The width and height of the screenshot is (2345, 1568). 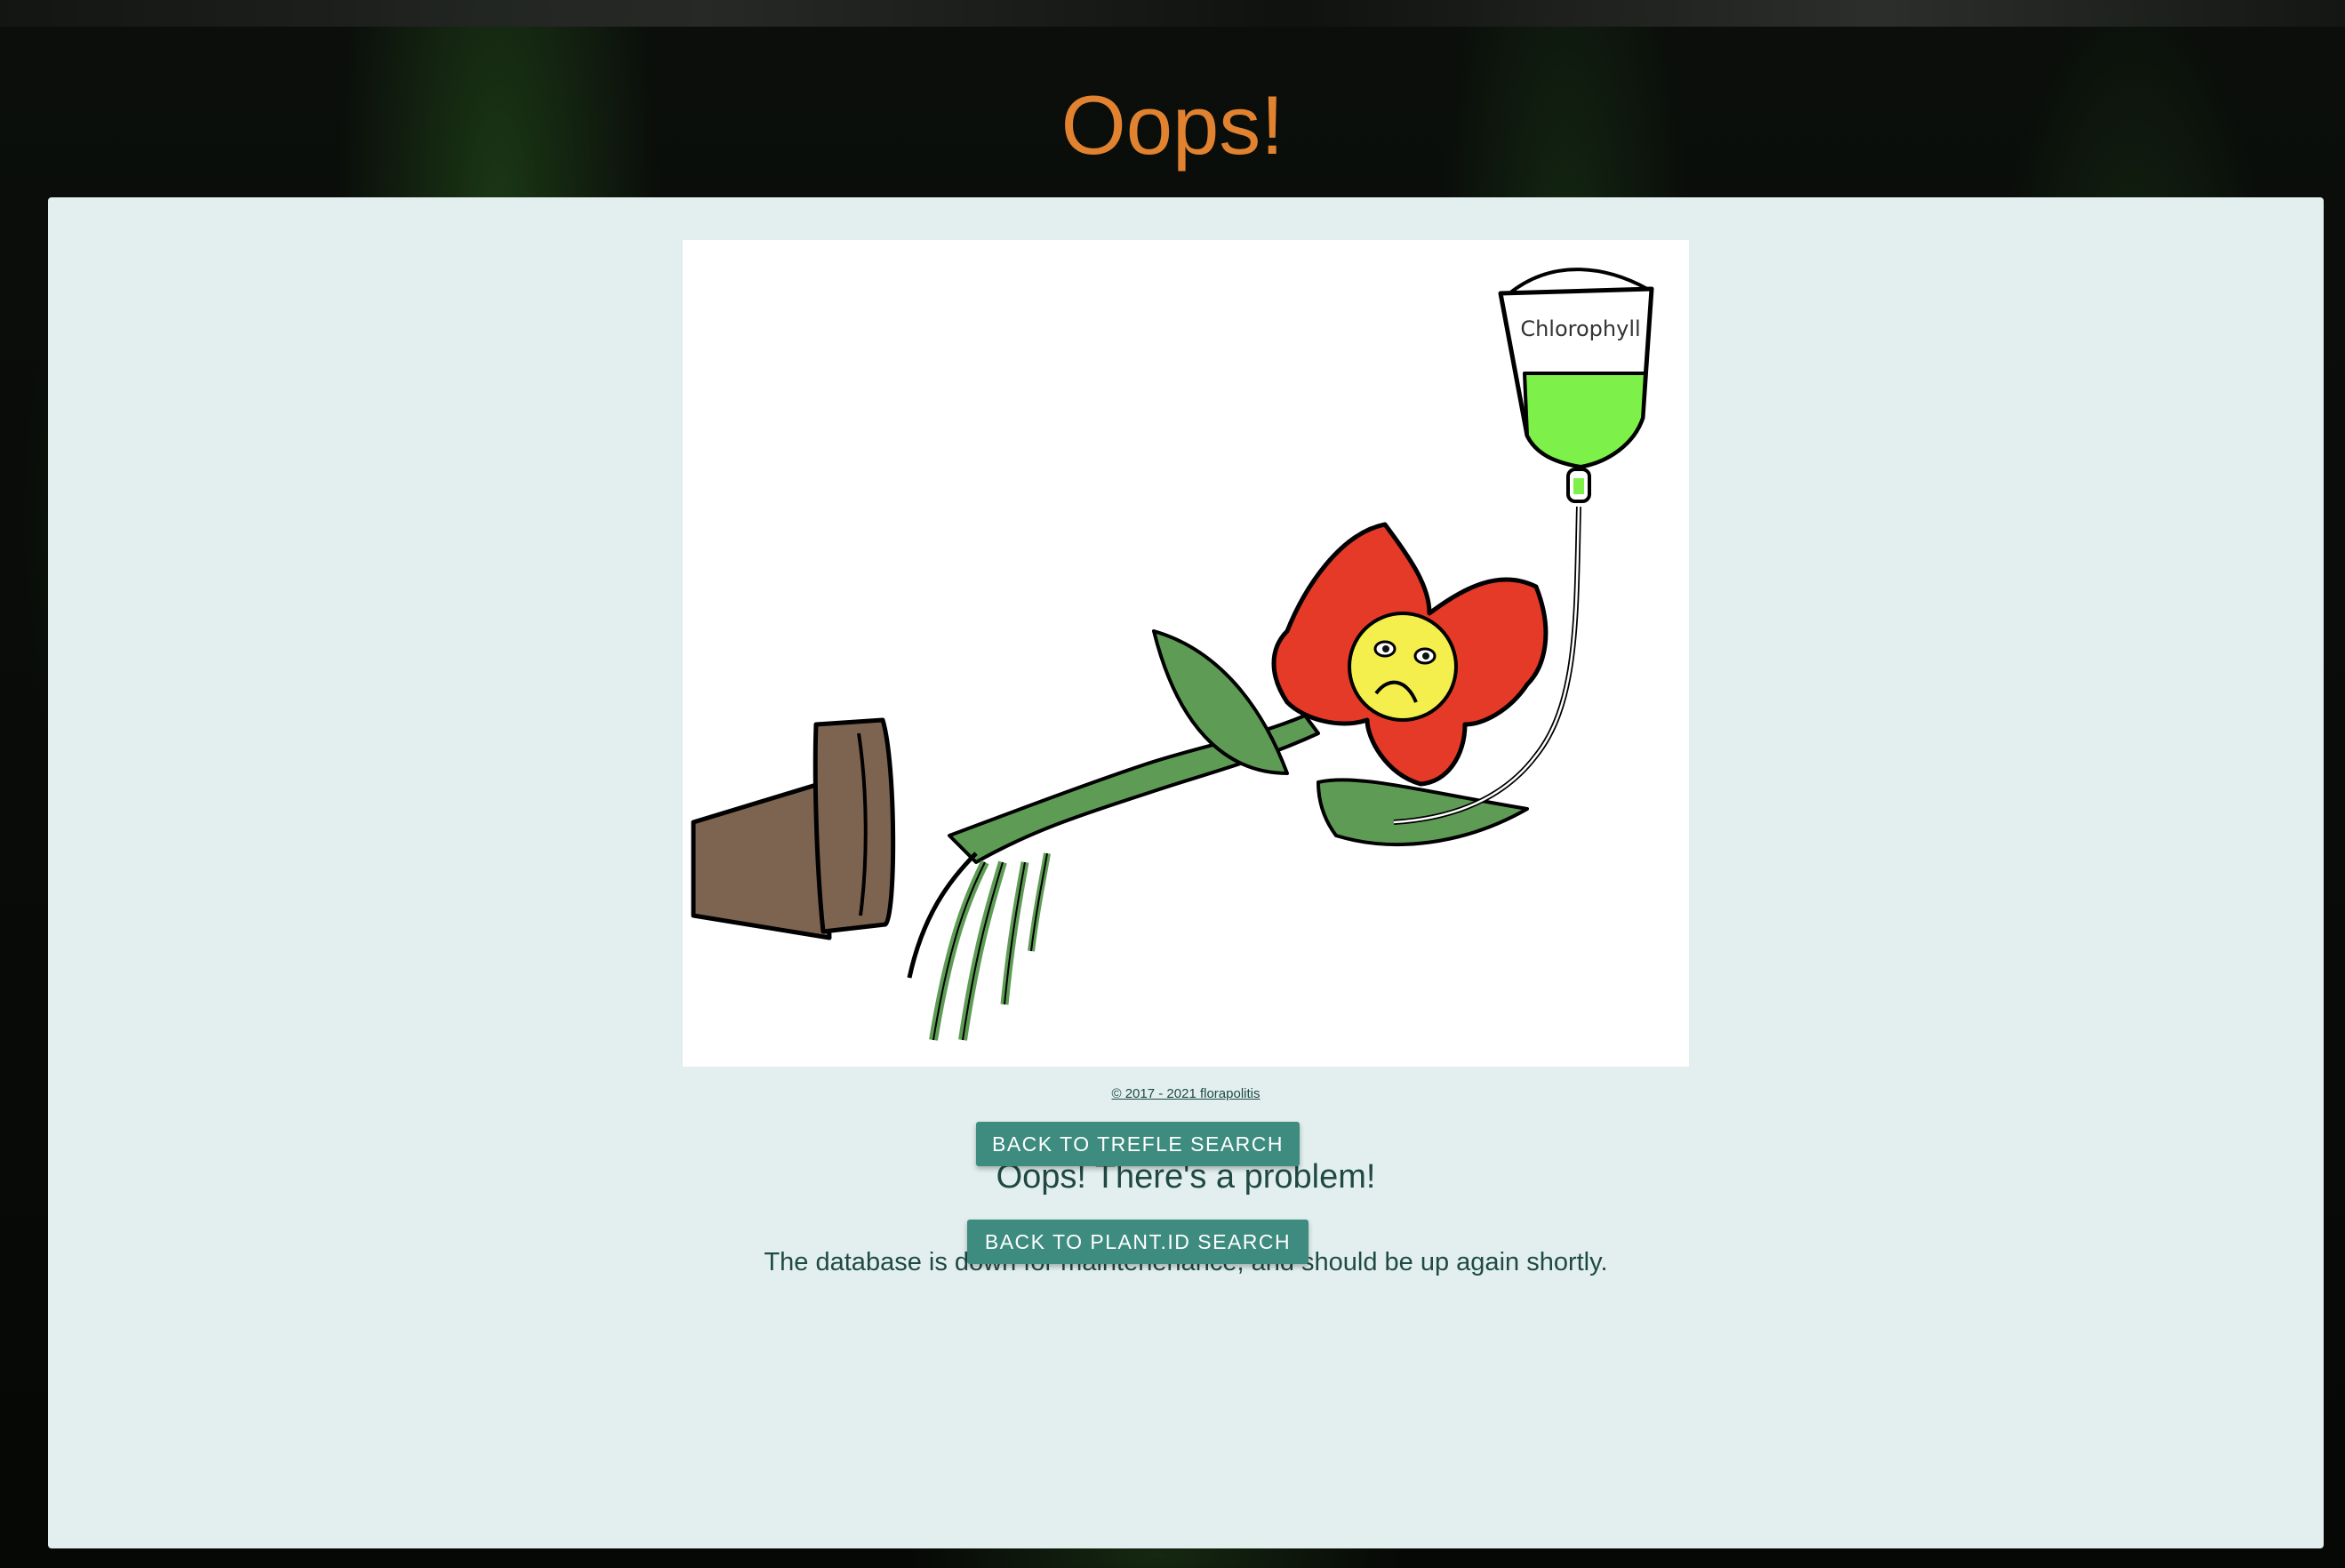 I want to click on browser-top-strip, so click(x=1172, y=13).